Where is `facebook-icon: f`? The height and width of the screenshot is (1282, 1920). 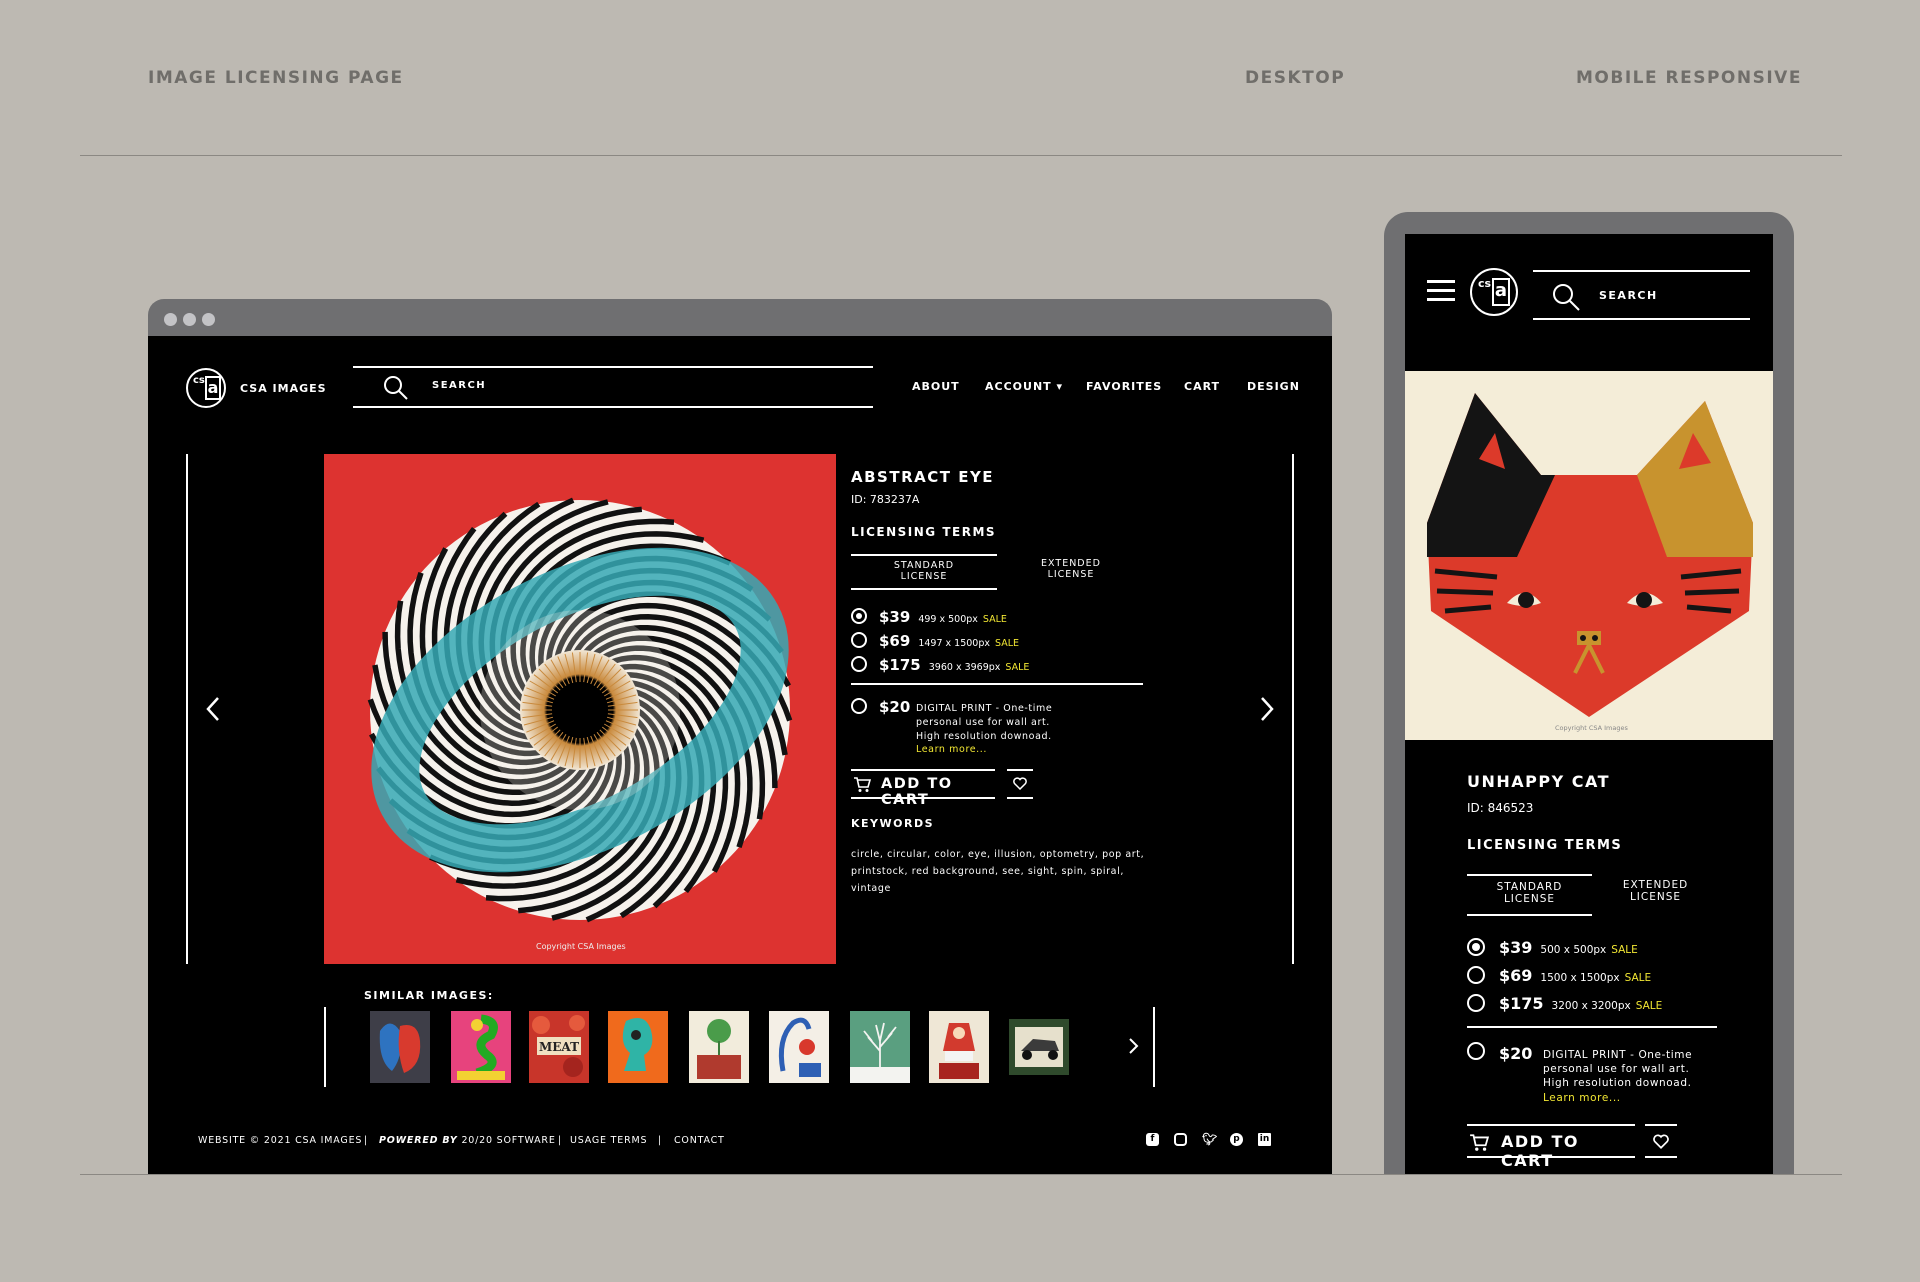
facebook-icon: f is located at coordinates (1152, 1139).